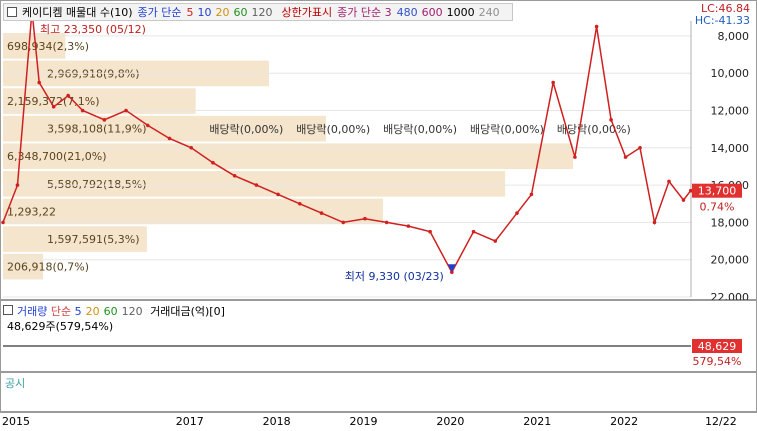  I want to click on current-volume-ratio: 579,54%, so click(717, 361).